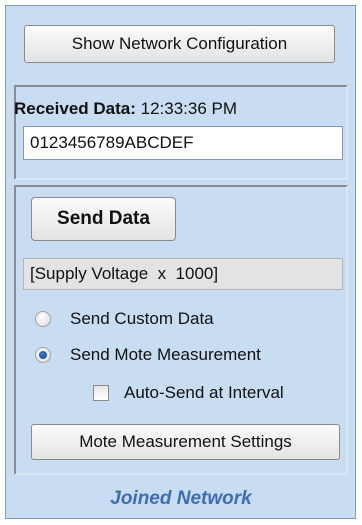 The width and height of the screenshot is (362, 525). What do you see at coordinates (75, 108) in the screenshot?
I see `received-data-label: Received Data:` at bounding box center [75, 108].